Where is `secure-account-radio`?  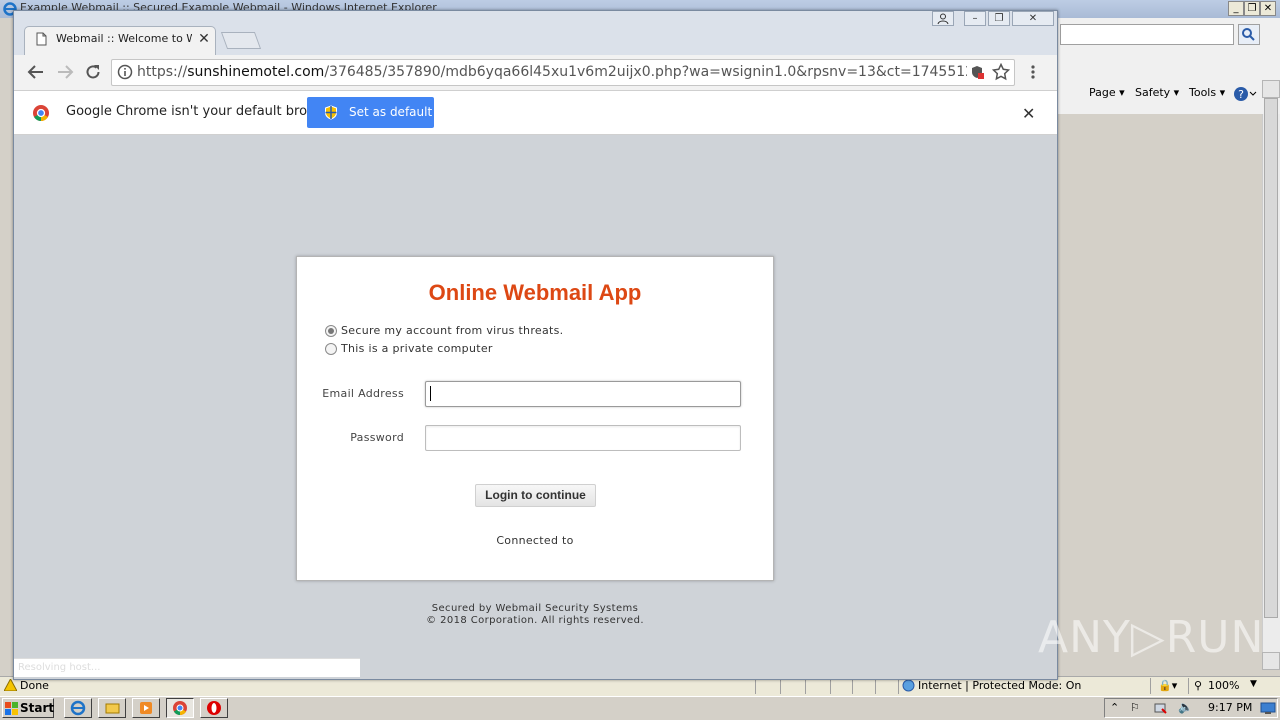
secure-account-radio is located at coordinates (331, 331).